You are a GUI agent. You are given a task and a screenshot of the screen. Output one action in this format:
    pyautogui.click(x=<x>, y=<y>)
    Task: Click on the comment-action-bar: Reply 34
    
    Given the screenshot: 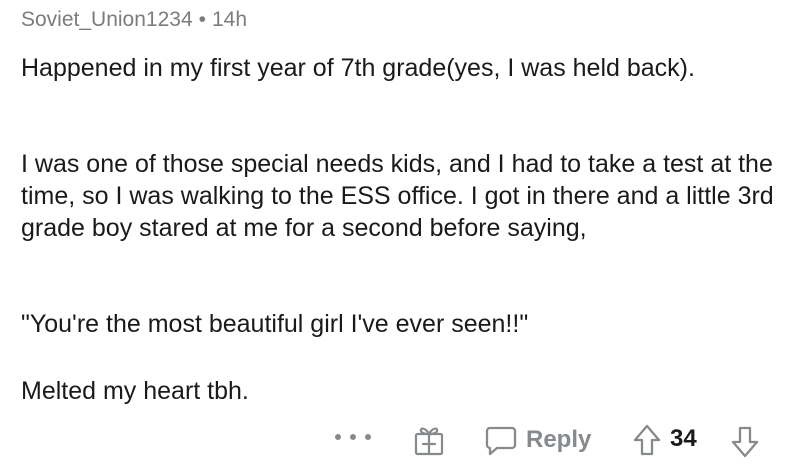 What is the action you would take?
    pyautogui.click(x=400, y=440)
    